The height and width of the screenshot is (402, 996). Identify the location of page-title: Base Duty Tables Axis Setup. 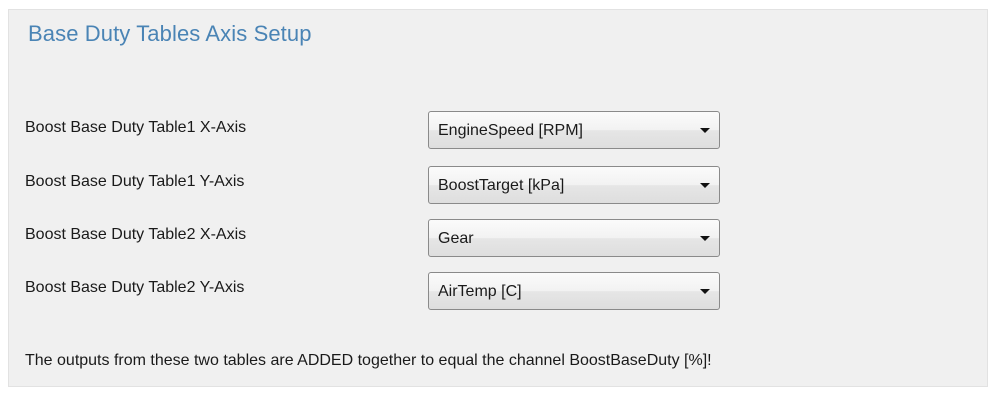
(170, 33).